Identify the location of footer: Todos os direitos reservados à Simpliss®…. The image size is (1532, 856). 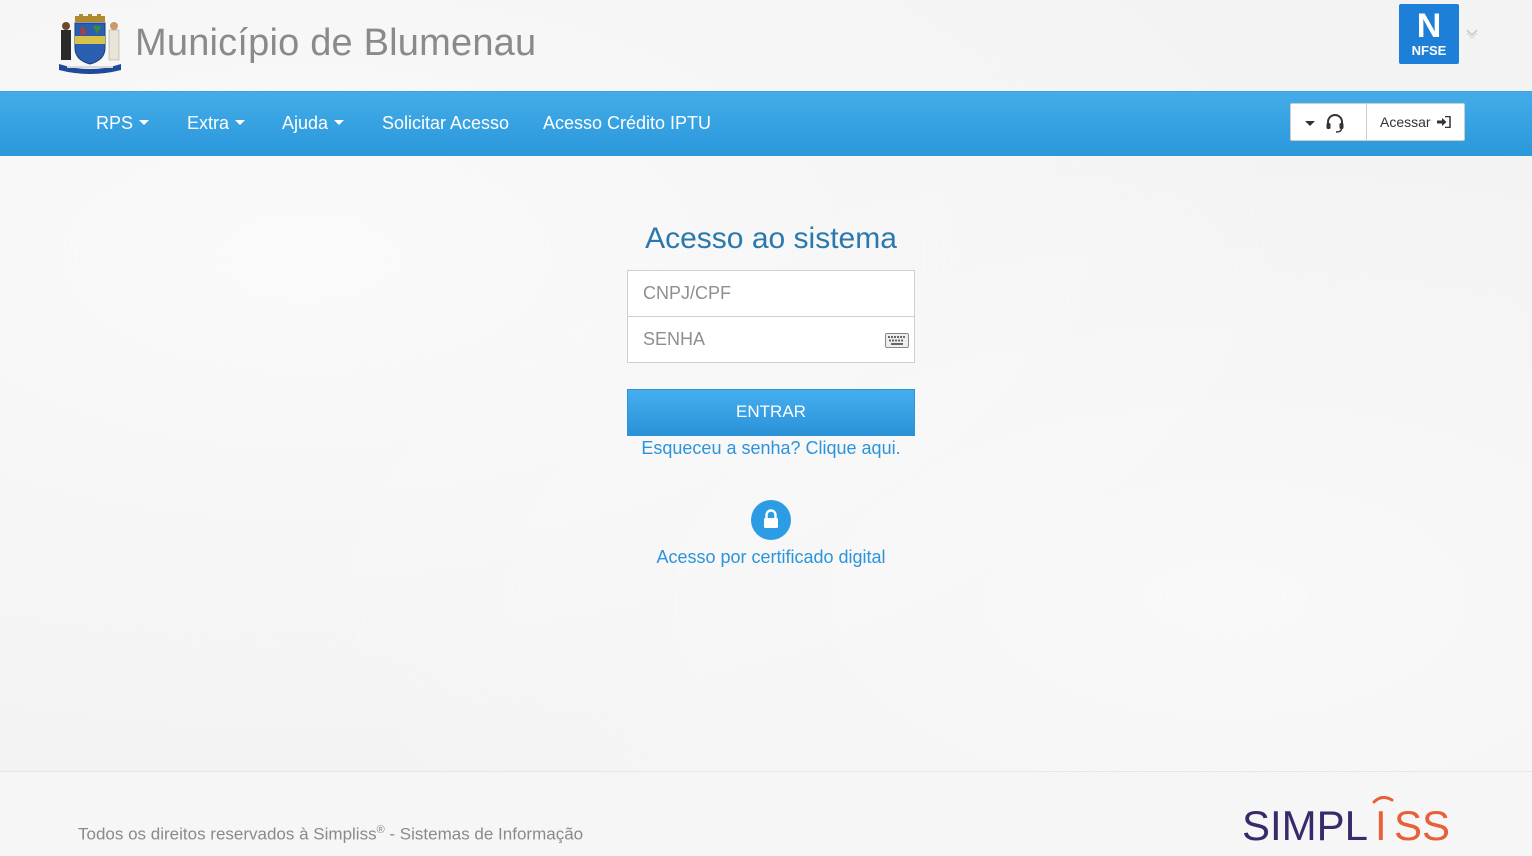
(766, 814).